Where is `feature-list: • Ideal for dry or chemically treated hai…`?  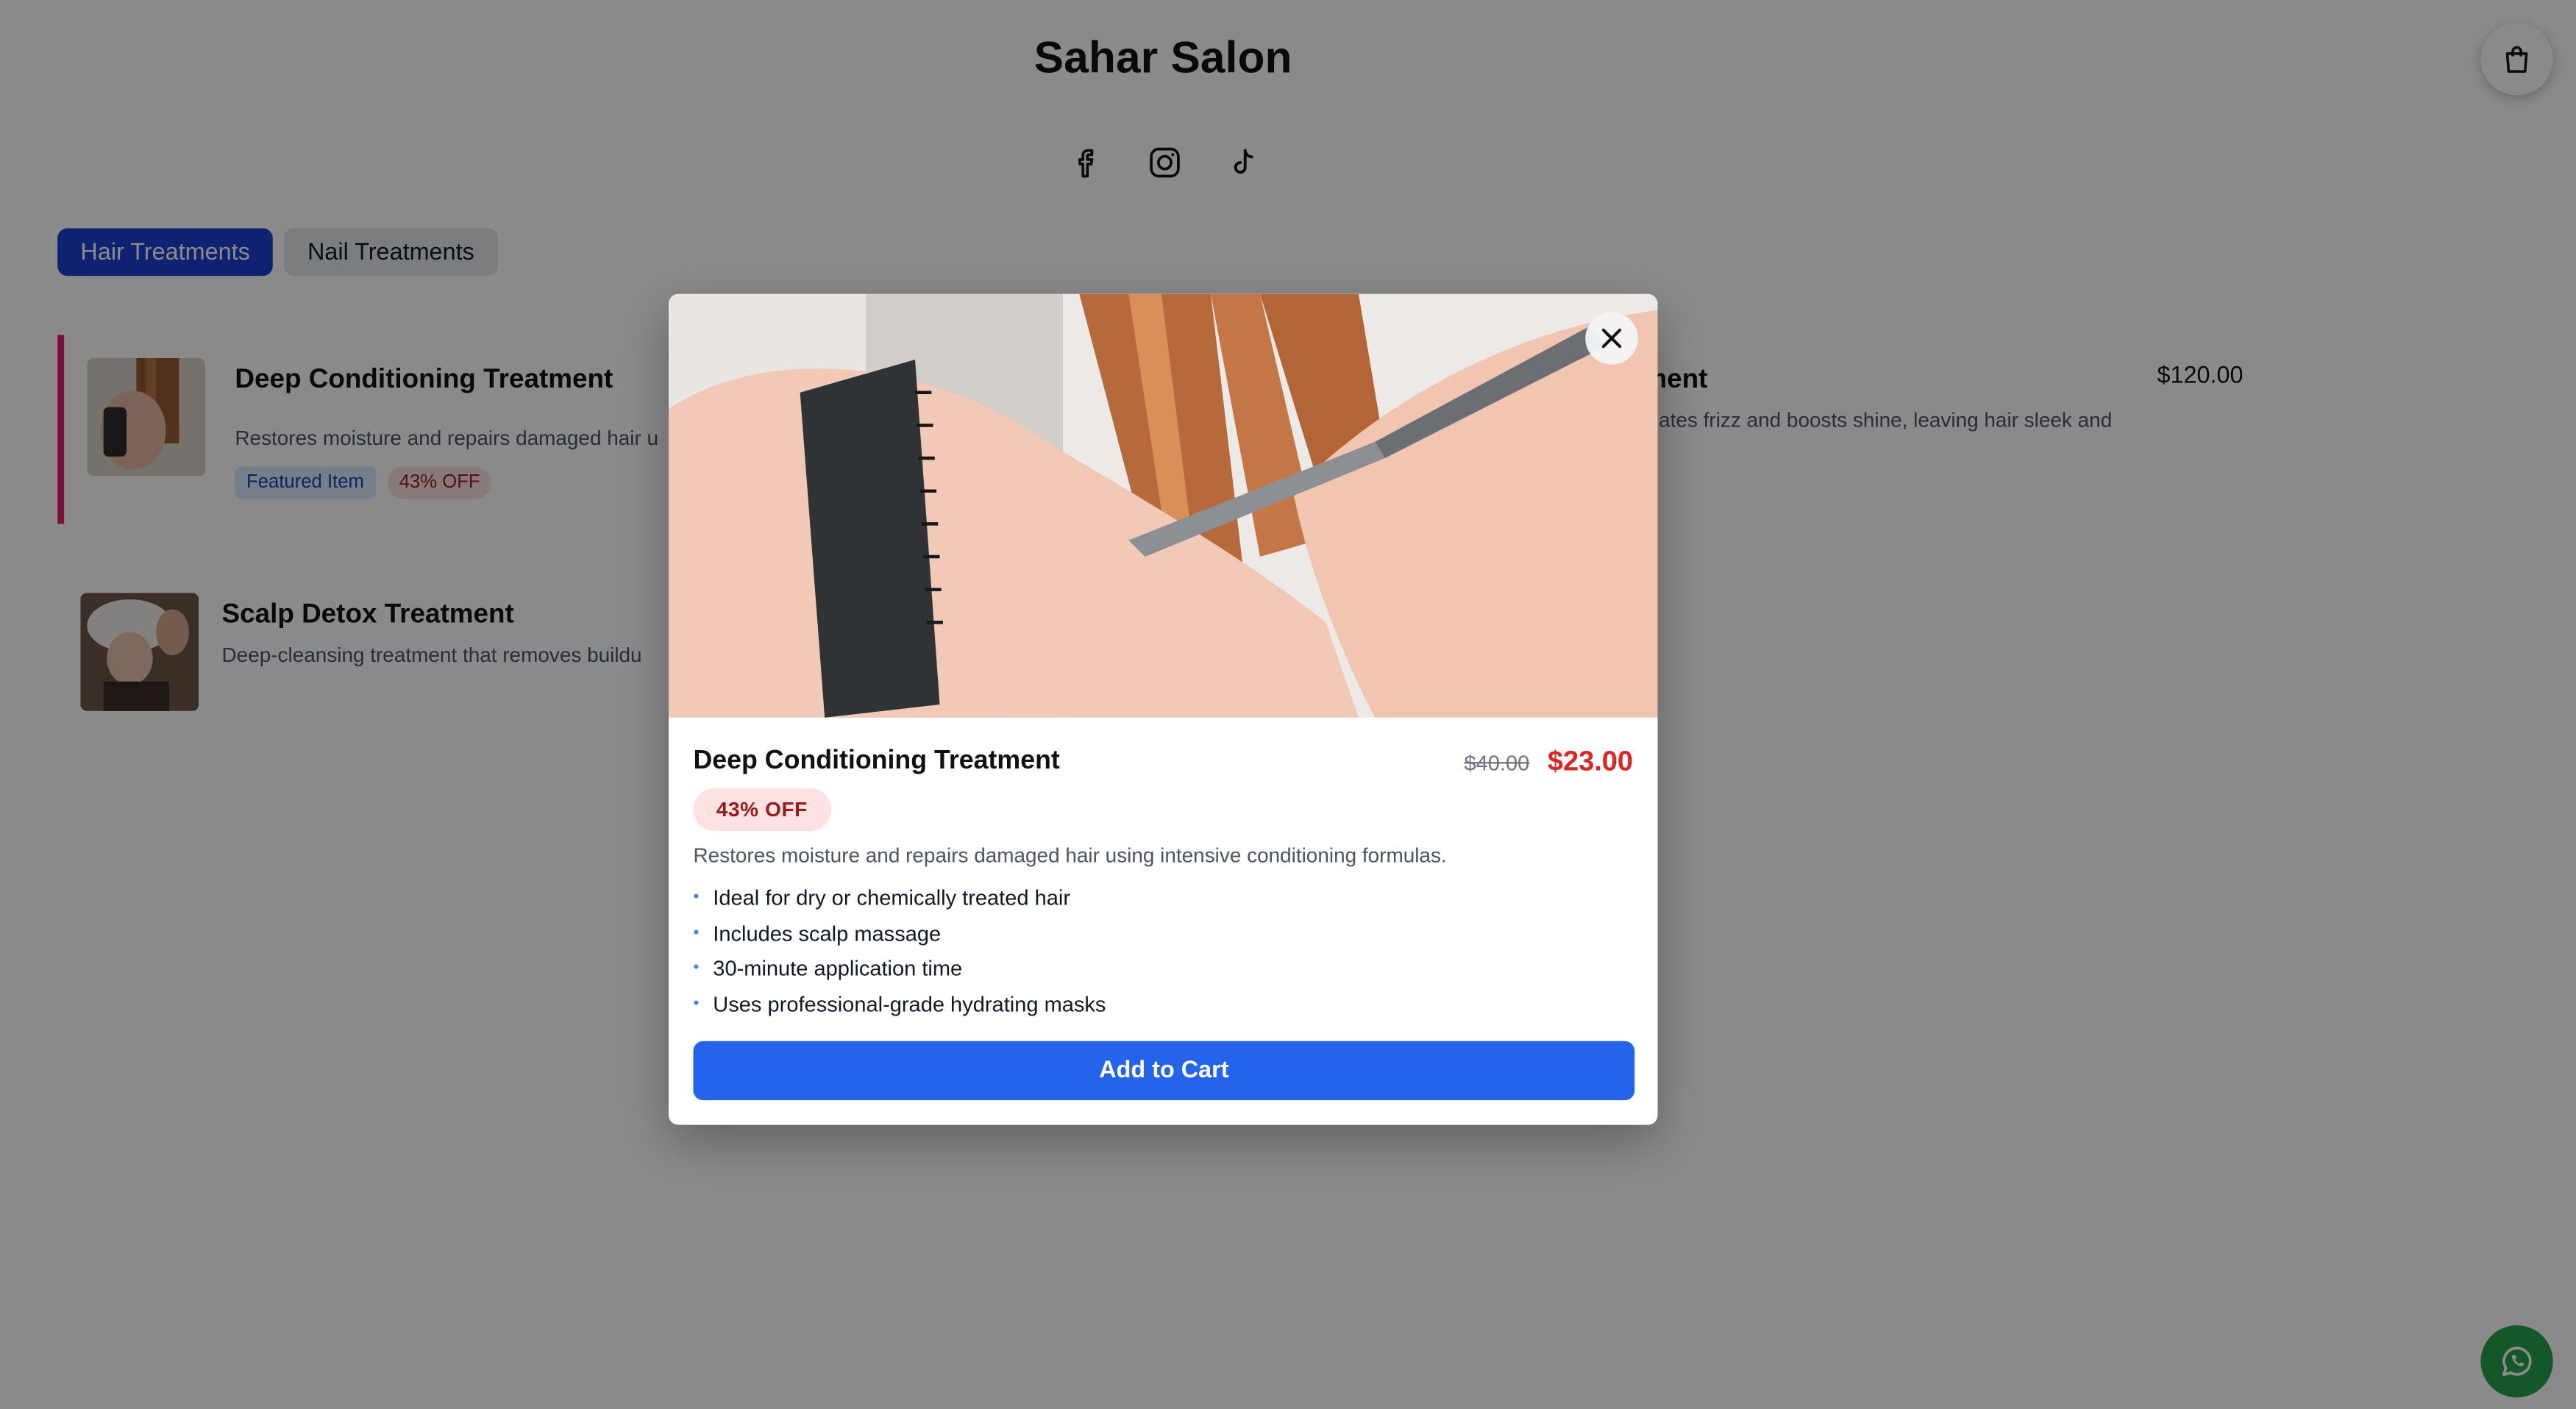
feature-list: • Ideal for dry or chemically treated hai… is located at coordinates (899, 950).